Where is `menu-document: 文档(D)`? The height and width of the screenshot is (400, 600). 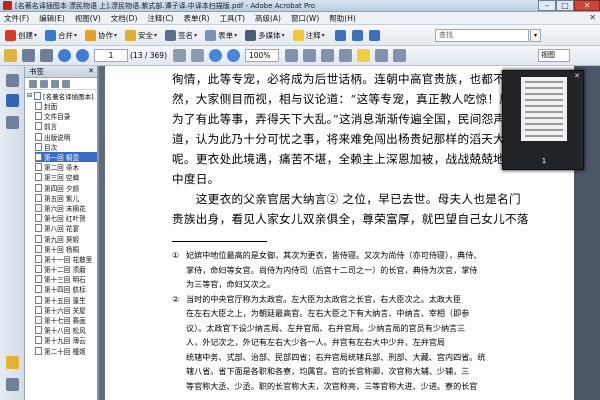 menu-document: 文档(D) is located at coordinates (124, 18).